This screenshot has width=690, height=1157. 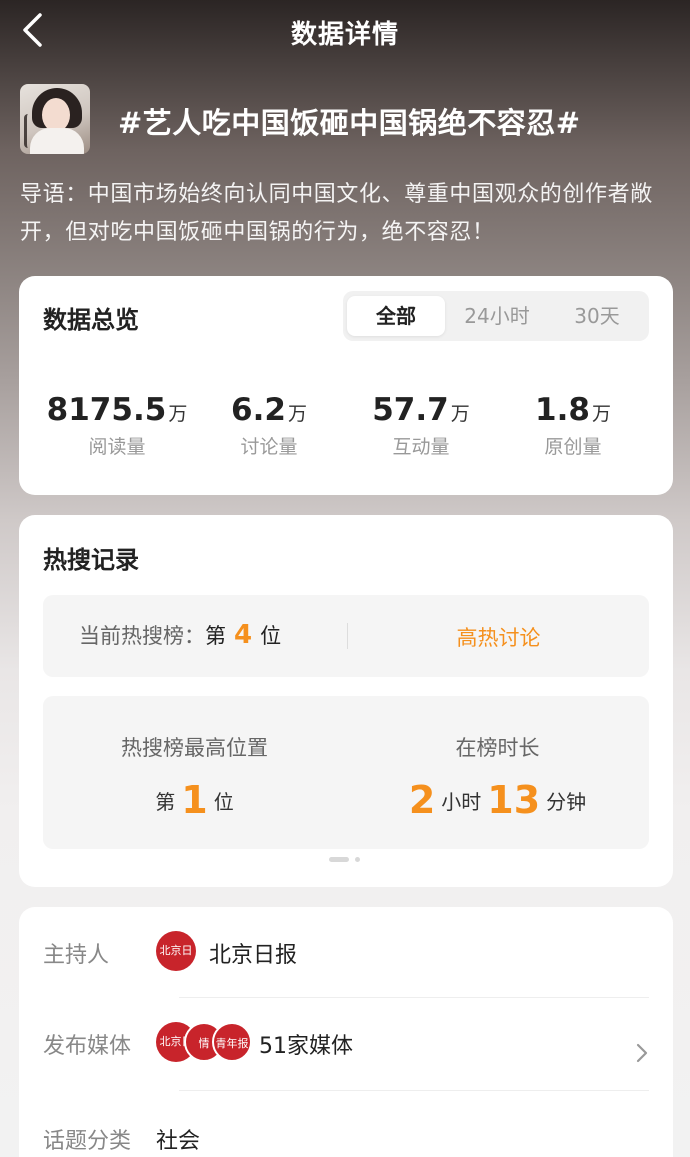 I want to click on duration-hours-unit: 小时, so click(x=461, y=802).